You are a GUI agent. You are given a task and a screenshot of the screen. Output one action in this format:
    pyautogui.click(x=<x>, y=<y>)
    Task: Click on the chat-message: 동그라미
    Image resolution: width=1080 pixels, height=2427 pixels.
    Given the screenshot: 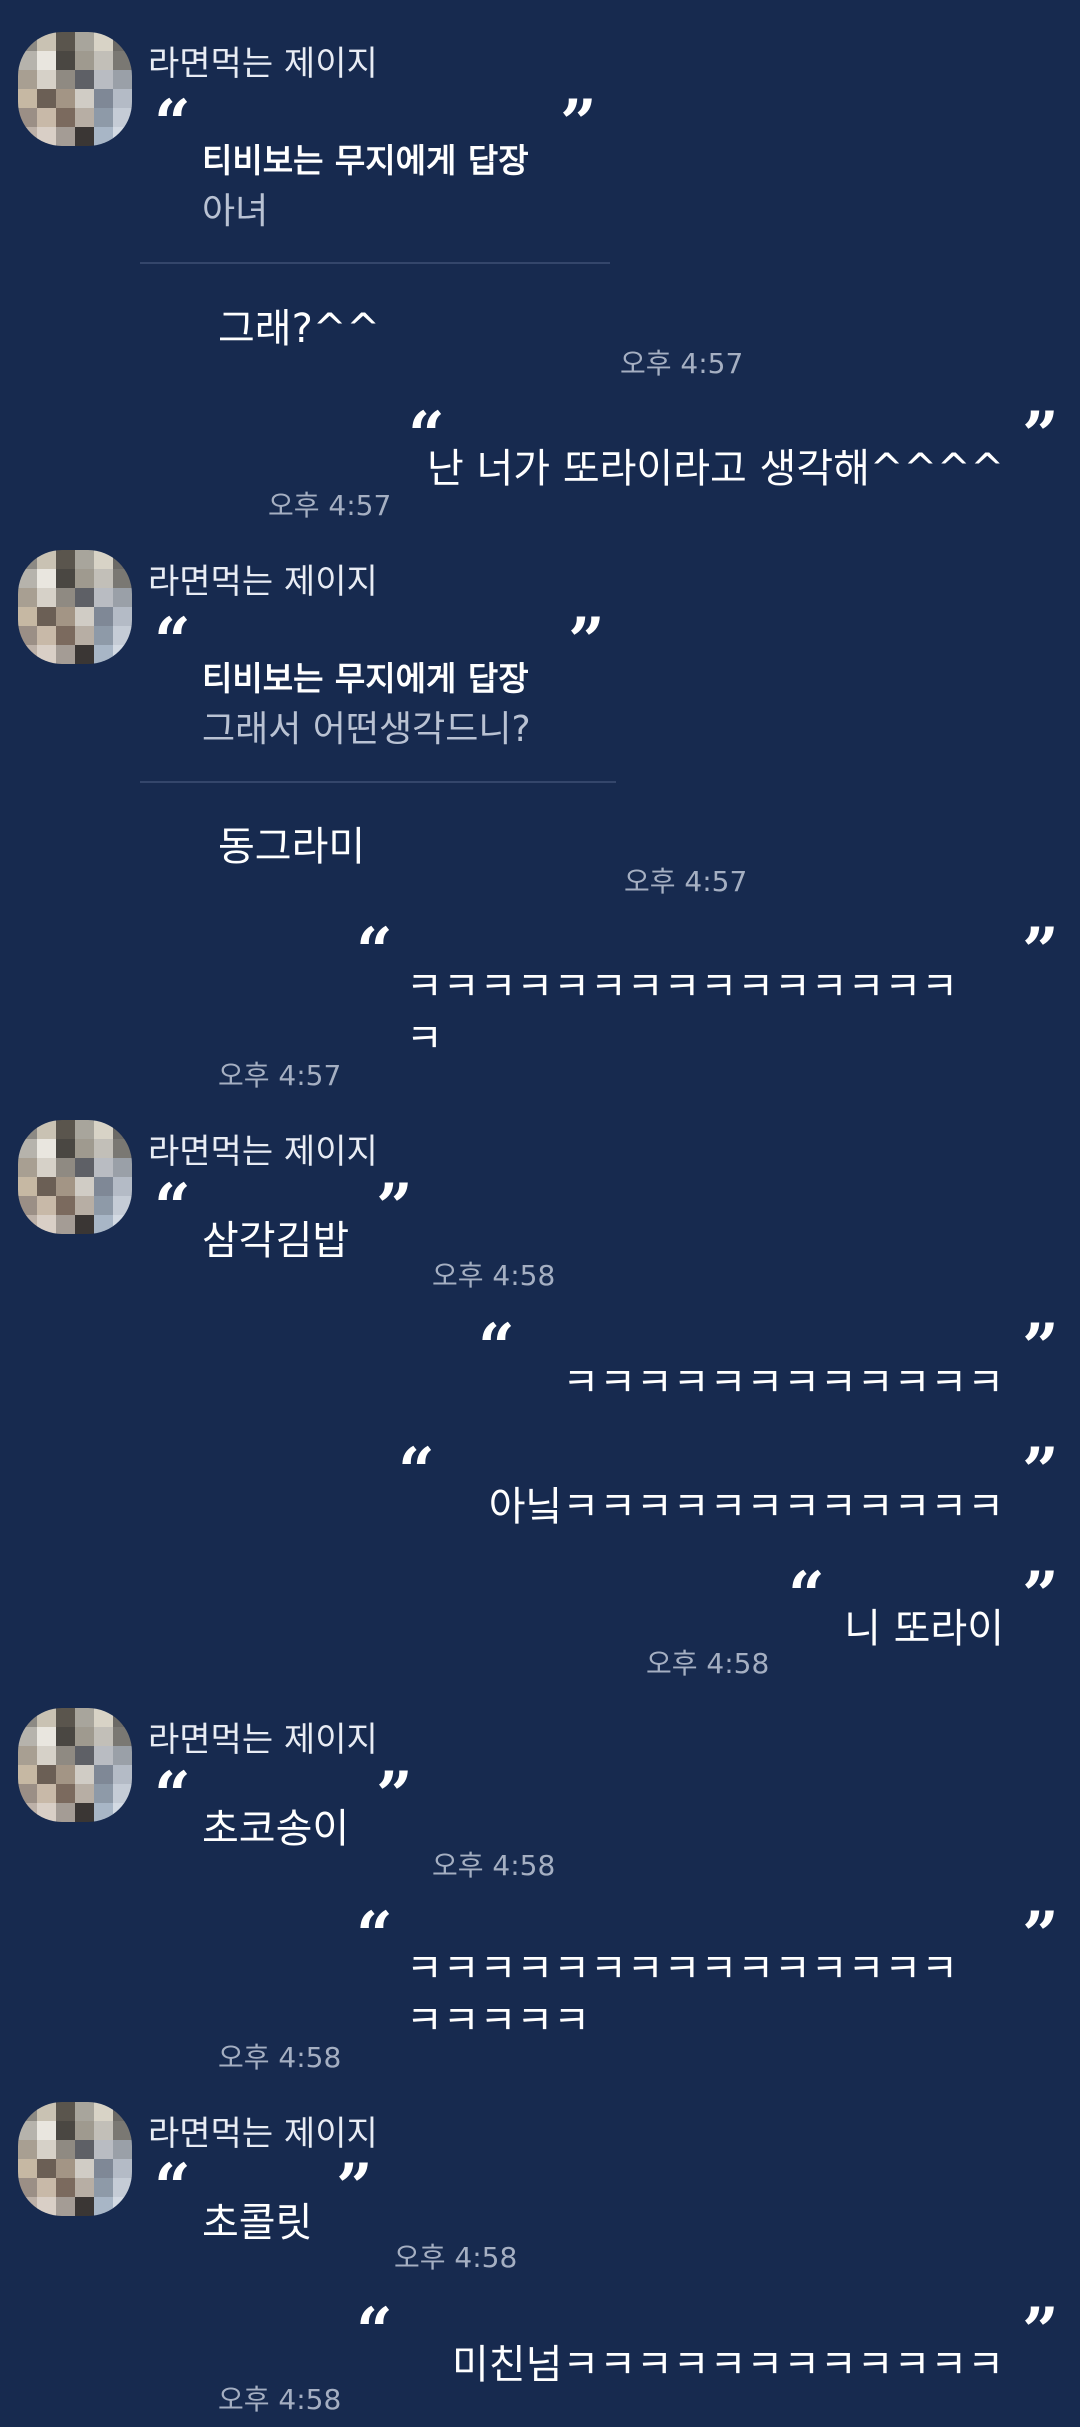 What is the action you would take?
    pyautogui.click(x=291, y=843)
    